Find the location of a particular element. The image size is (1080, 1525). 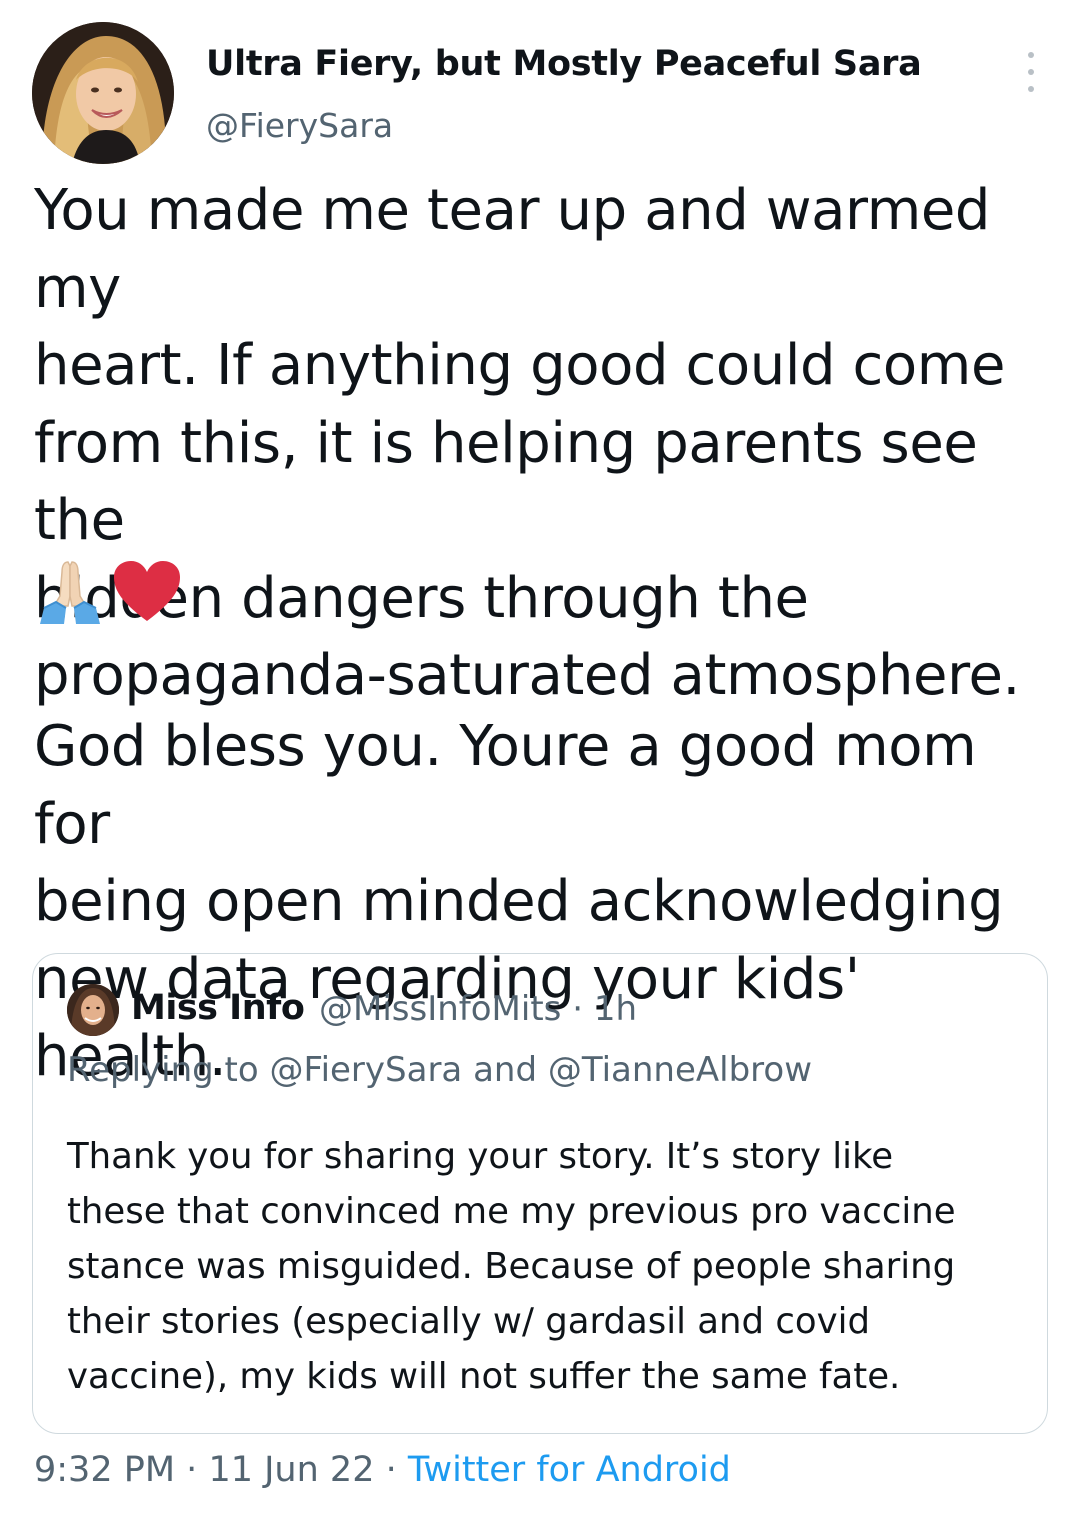

folded-hands-icon is located at coordinates (70, 592).